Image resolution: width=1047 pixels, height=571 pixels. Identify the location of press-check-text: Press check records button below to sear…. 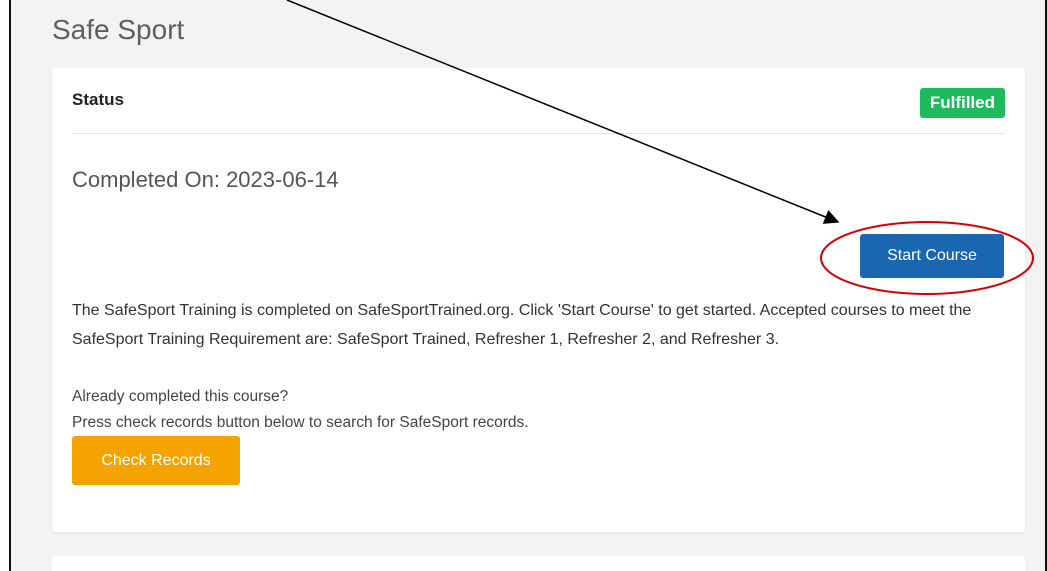
(300, 422).